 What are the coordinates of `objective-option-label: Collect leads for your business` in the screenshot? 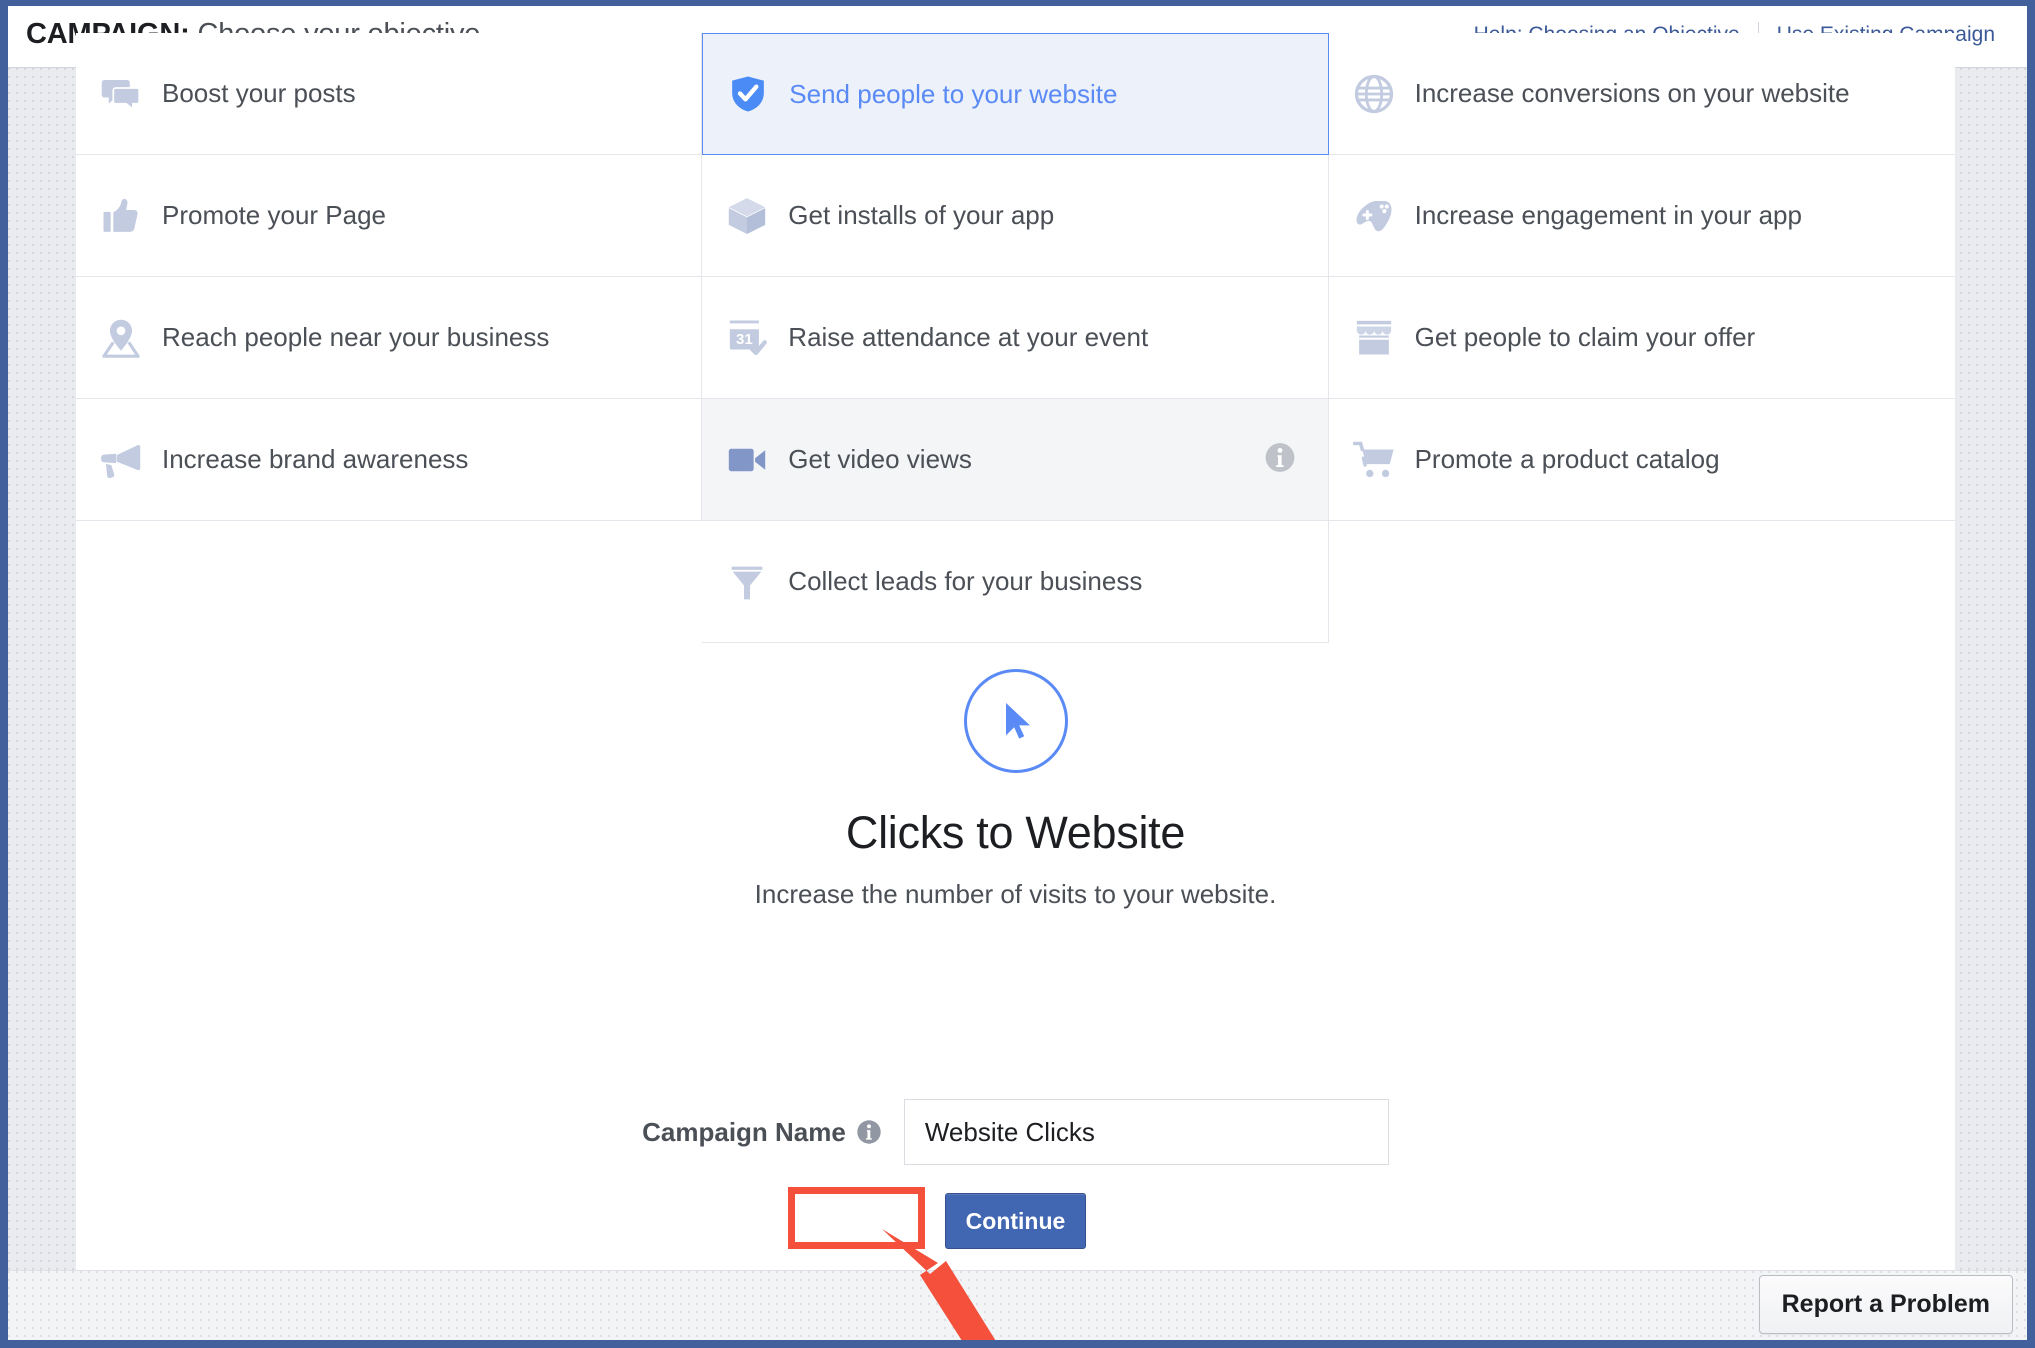 It's located at (965, 581).